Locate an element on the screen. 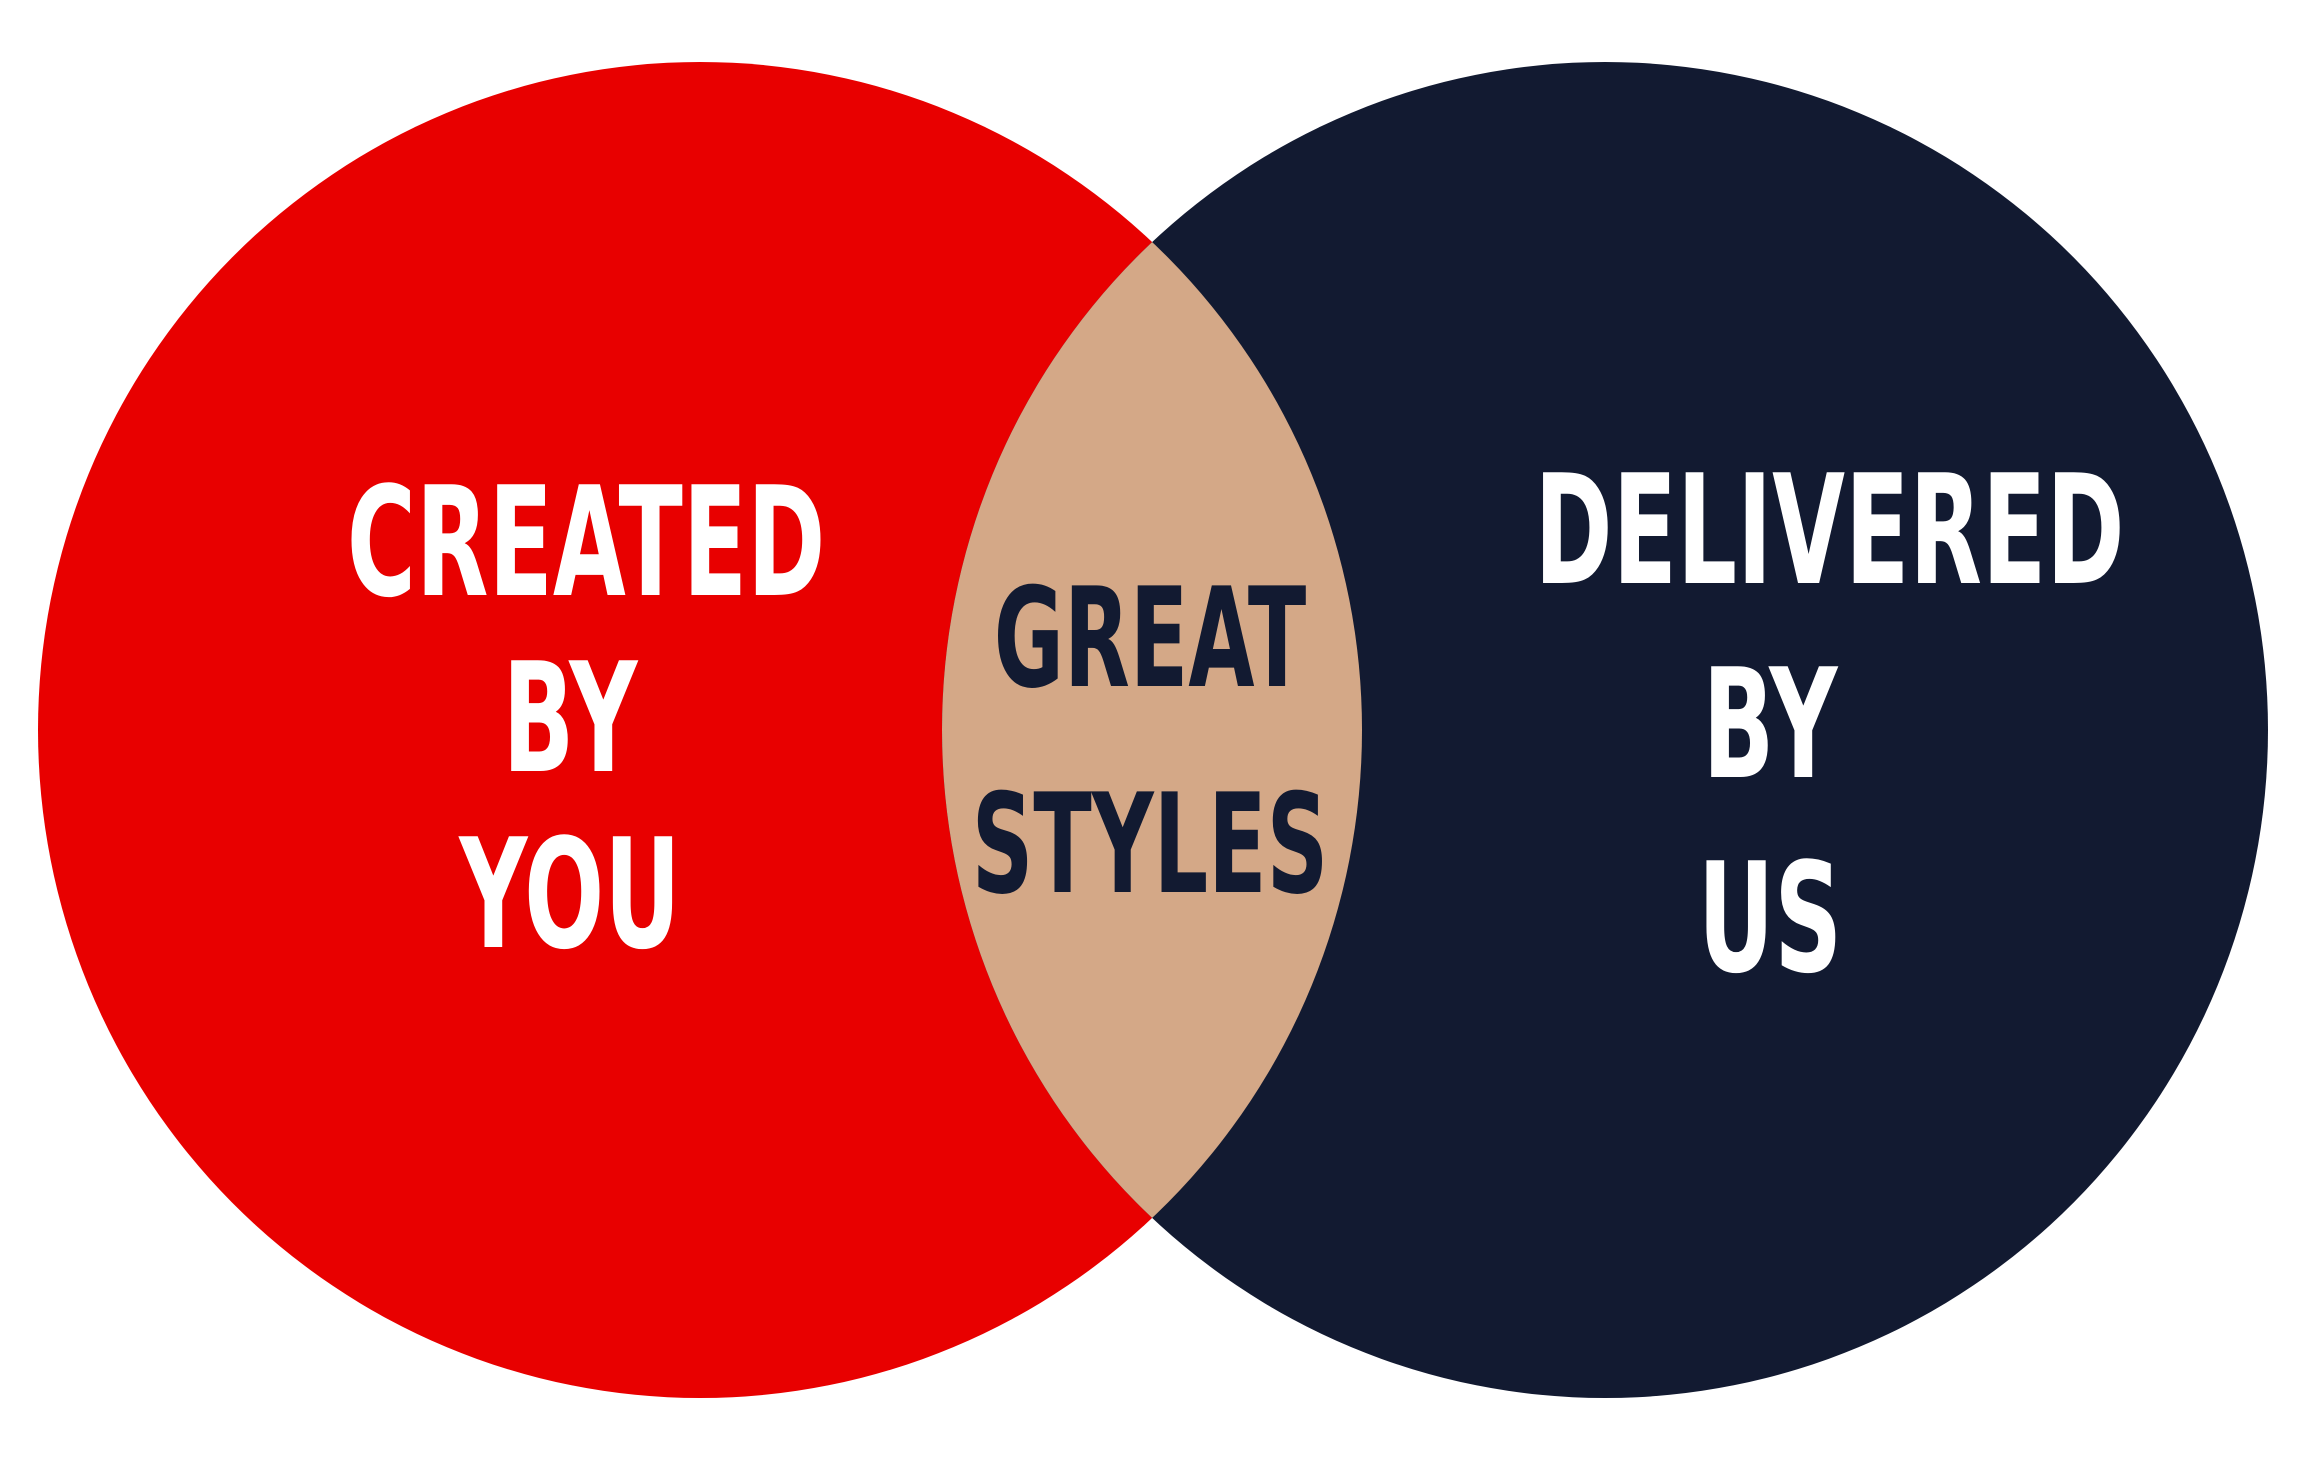 This screenshot has height=1465, width=2303. right-label-line-1: DELIVERED is located at coordinates (1829, 530).